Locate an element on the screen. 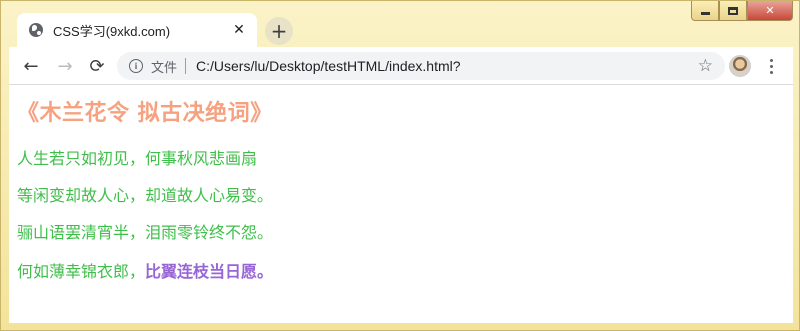  new-tab-button: + is located at coordinates (279, 31).